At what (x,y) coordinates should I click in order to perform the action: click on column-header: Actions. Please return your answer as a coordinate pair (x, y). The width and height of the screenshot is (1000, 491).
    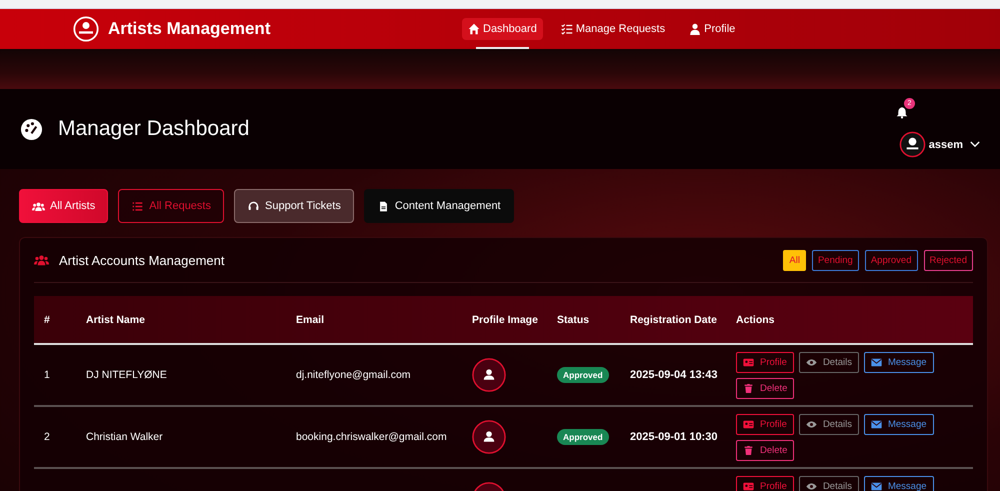
    Looking at the image, I should click on (849, 320).